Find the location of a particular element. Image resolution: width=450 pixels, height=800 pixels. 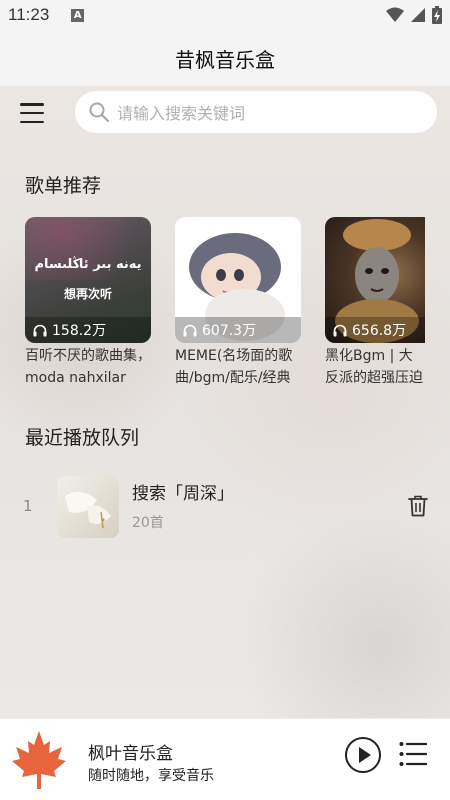

play-count: 607.3万 is located at coordinates (238, 330).